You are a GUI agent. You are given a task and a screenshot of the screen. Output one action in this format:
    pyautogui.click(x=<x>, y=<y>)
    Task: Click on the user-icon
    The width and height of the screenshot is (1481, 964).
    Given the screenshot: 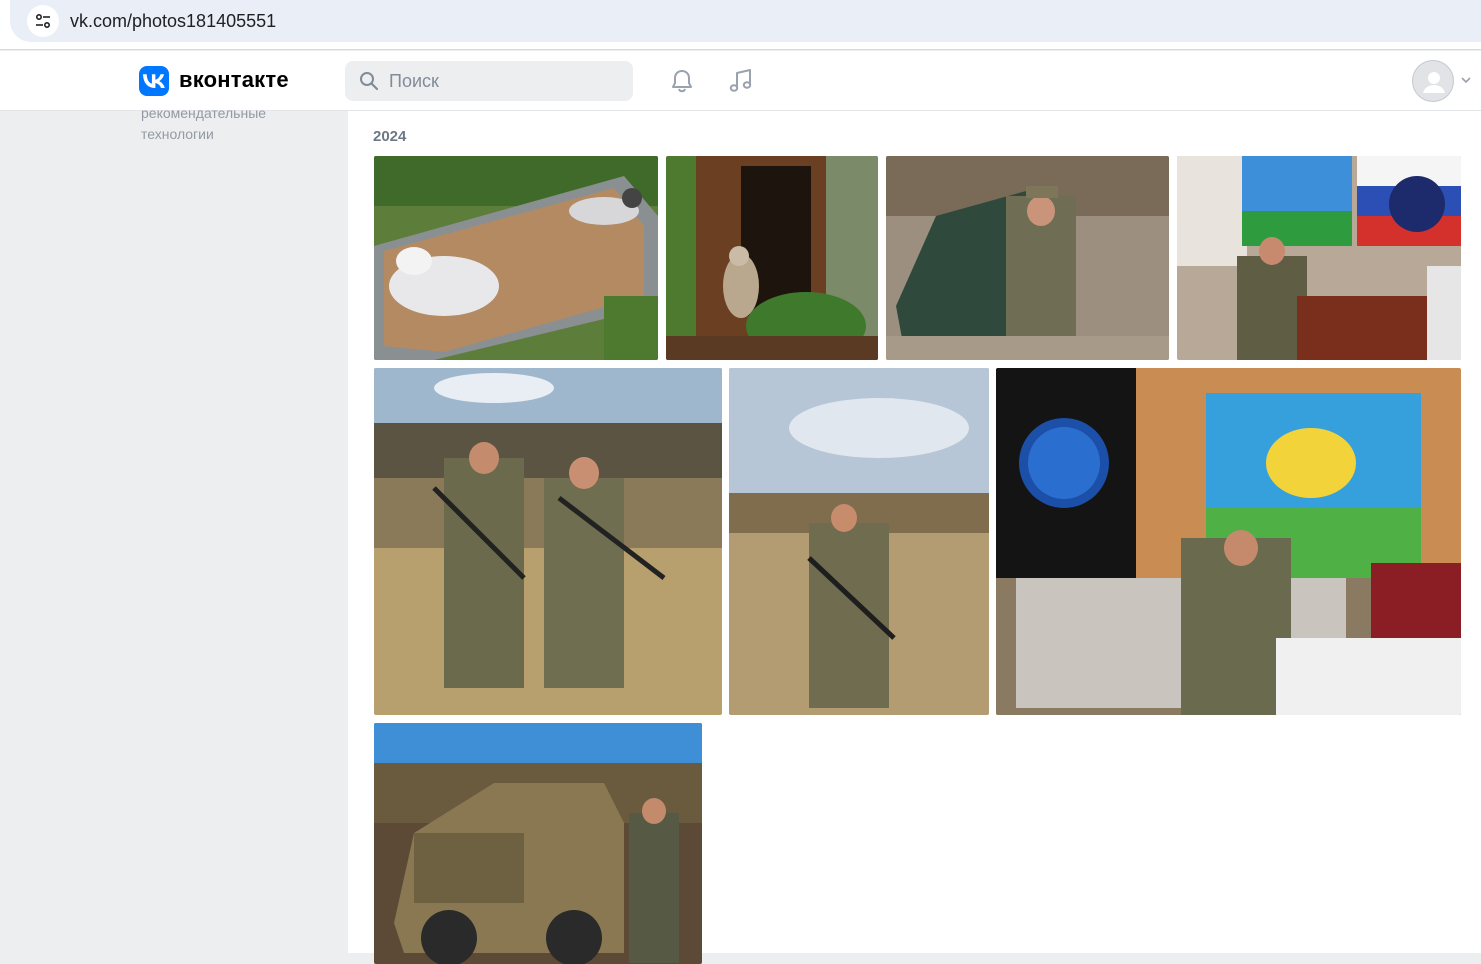 What is the action you would take?
    pyautogui.click(x=1434, y=82)
    